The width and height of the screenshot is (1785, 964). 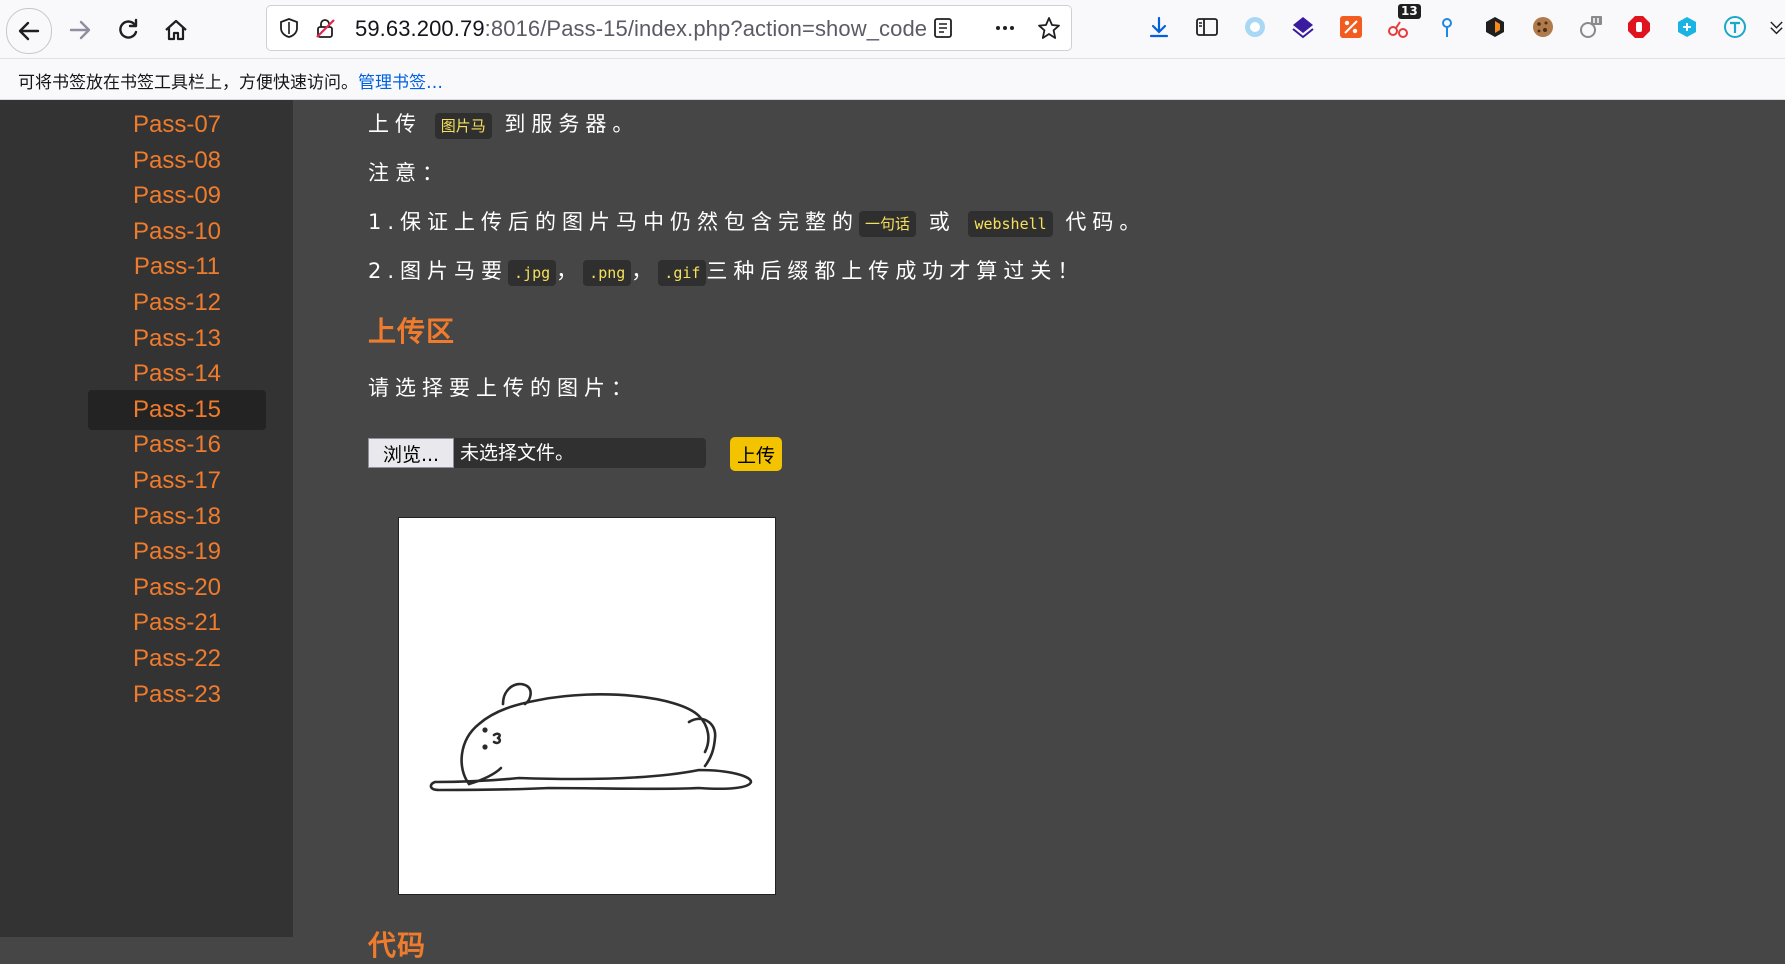 What do you see at coordinates (1403, 22) in the screenshot?
I see `graph-extension-icon: 13` at bounding box center [1403, 22].